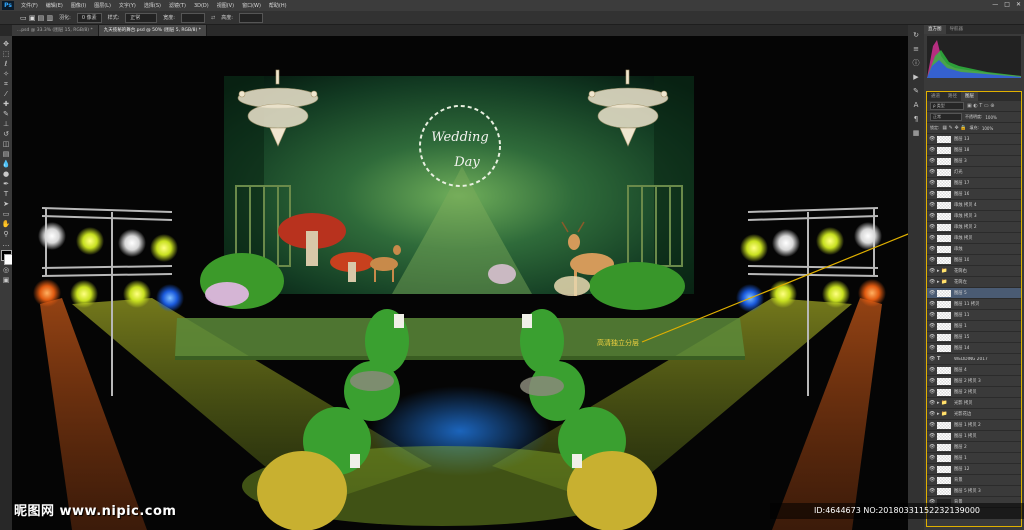 This screenshot has width=1024, height=530. I want to click on layer-row: 👁 ▸ 📁 花筒左, so click(974, 282).